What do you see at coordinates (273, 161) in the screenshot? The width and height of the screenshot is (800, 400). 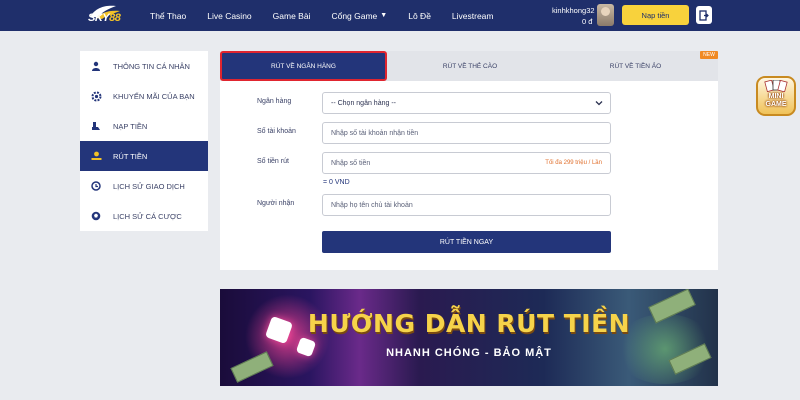 I see `amount-label: Số tiền rút` at bounding box center [273, 161].